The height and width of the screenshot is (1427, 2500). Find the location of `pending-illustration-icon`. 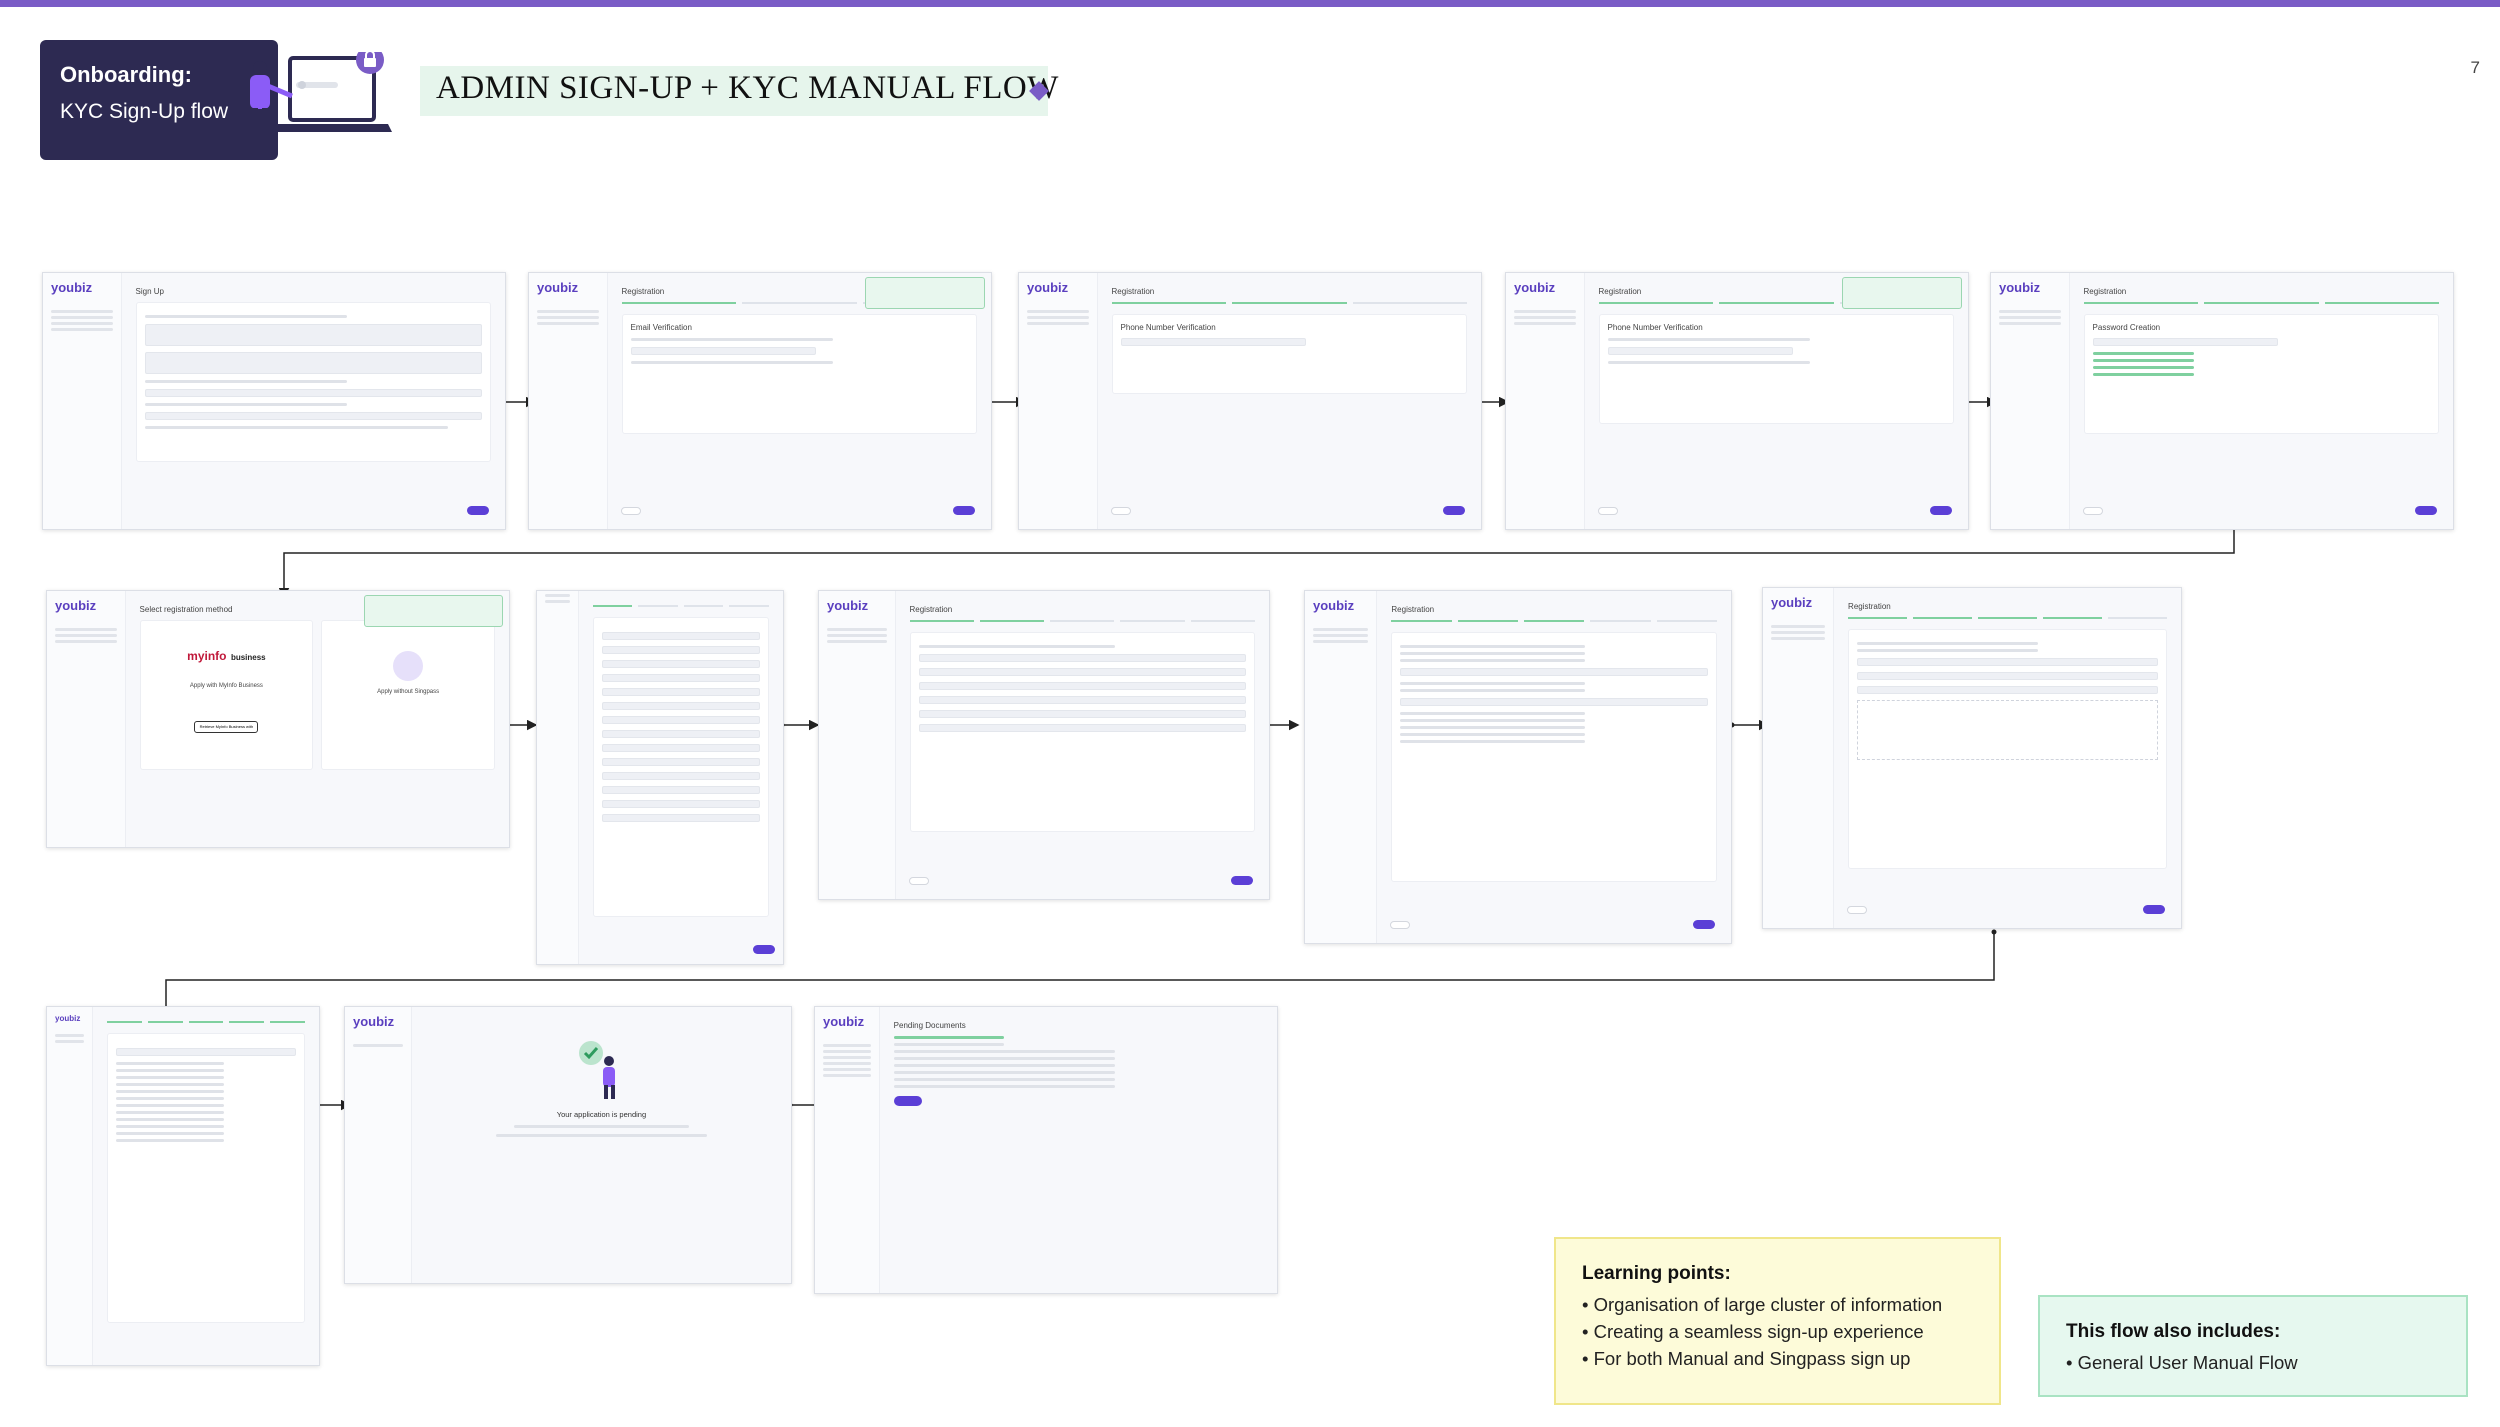

pending-illustration-icon is located at coordinates (597, 1070).